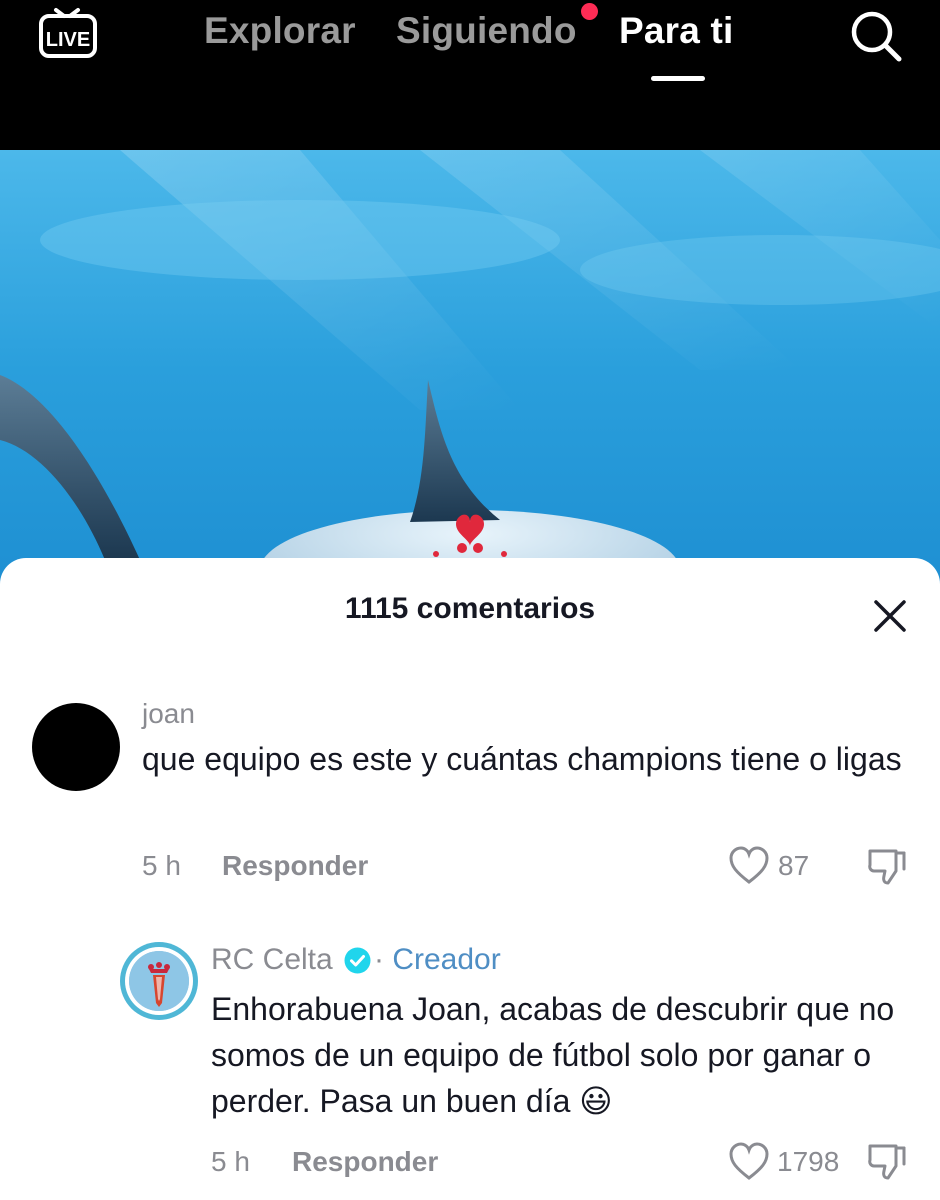  What do you see at coordinates (161, 865) in the screenshot?
I see `comment-time: 5 h` at bounding box center [161, 865].